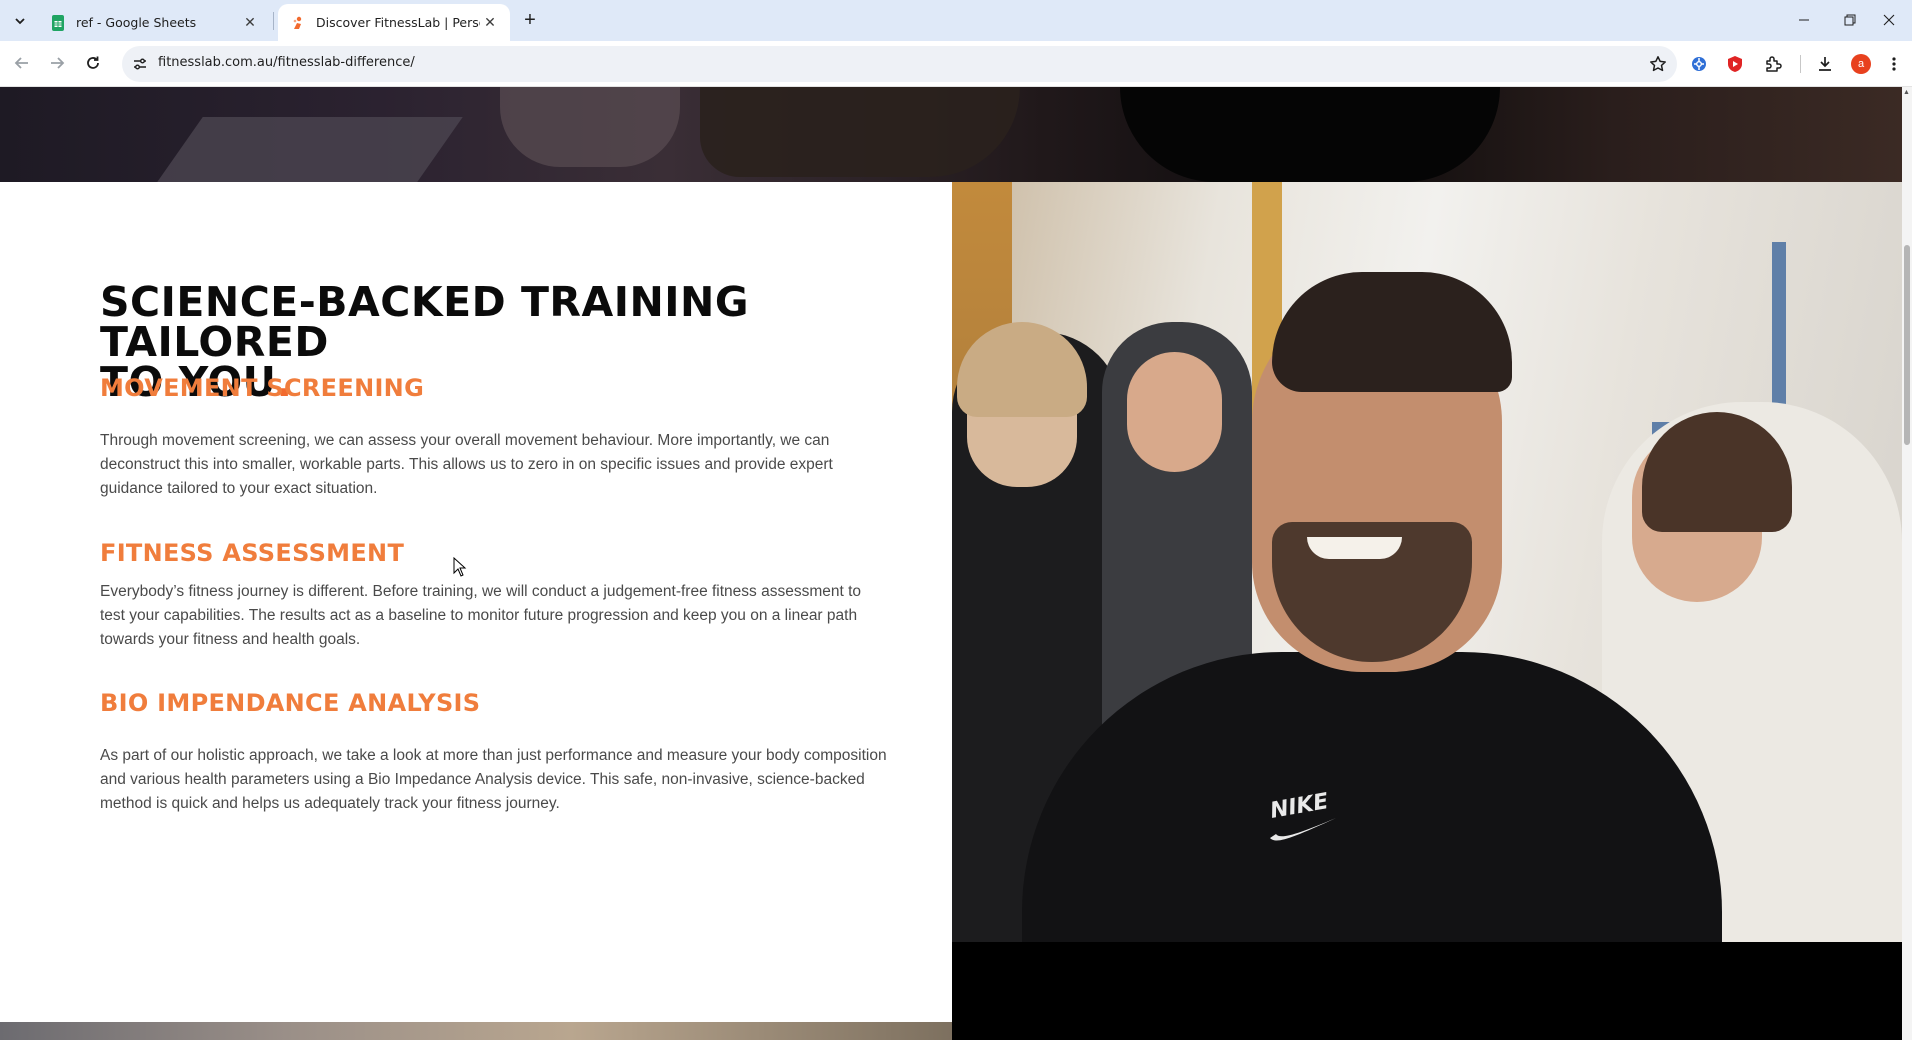  I want to click on scroll-up-arrow-icon: ▲, so click(1906, 92).